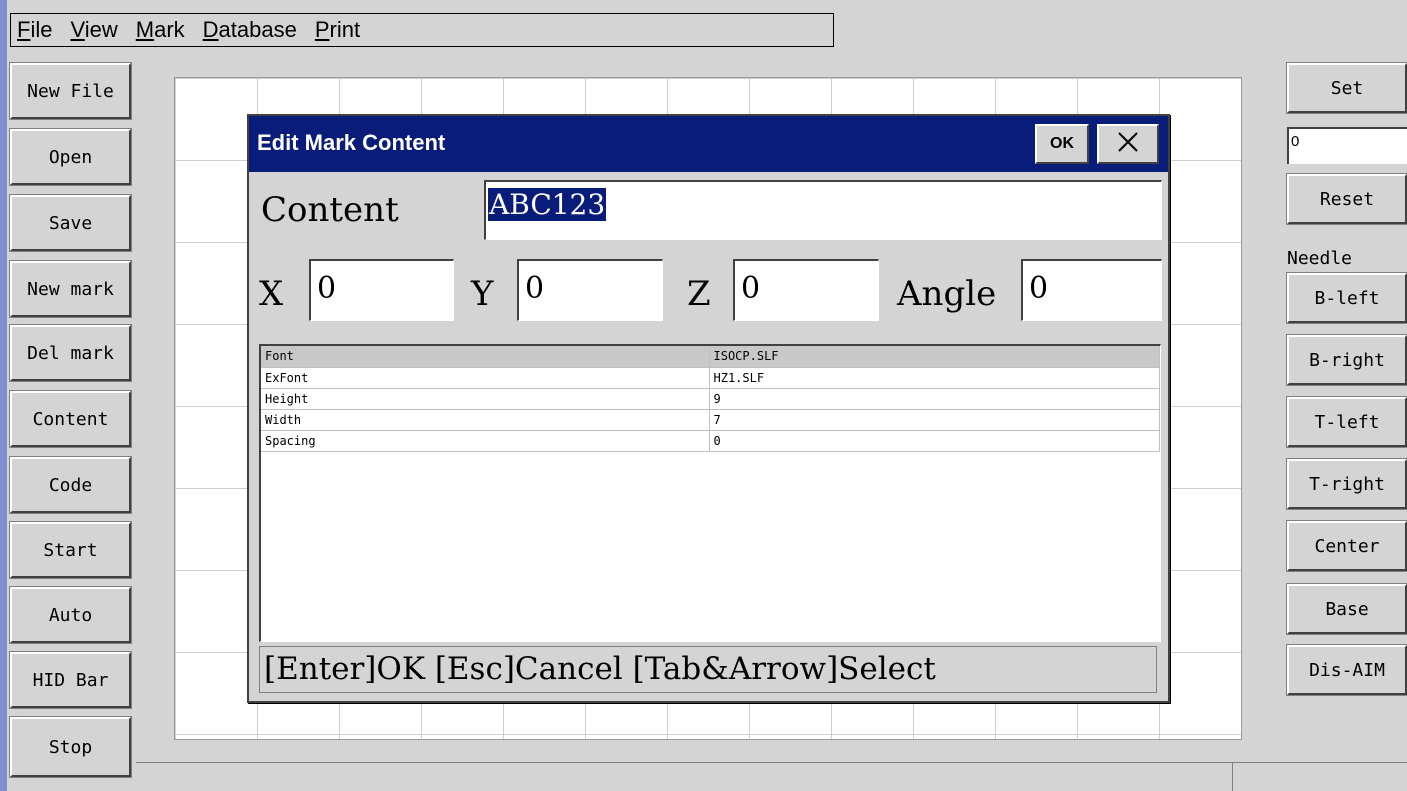 This screenshot has width=1407, height=791. What do you see at coordinates (708, 144) in the screenshot?
I see `dialog-title-bar: Edit Mark Content OK` at bounding box center [708, 144].